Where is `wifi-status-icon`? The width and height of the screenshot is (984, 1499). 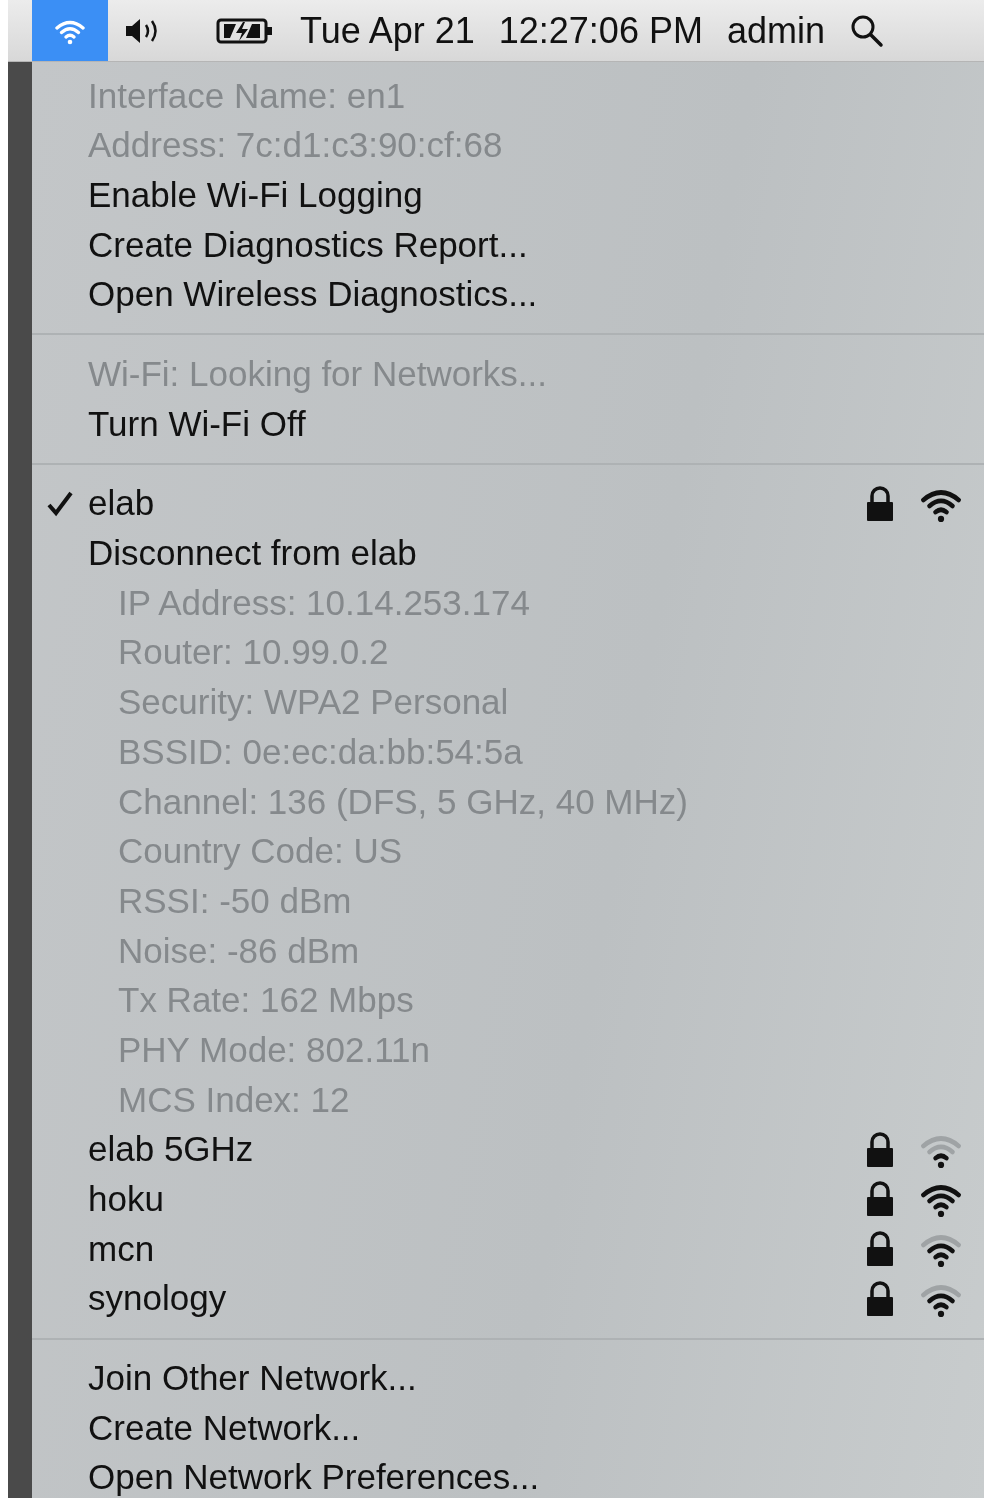 wifi-status-icon is located at coordinates (70, 30).